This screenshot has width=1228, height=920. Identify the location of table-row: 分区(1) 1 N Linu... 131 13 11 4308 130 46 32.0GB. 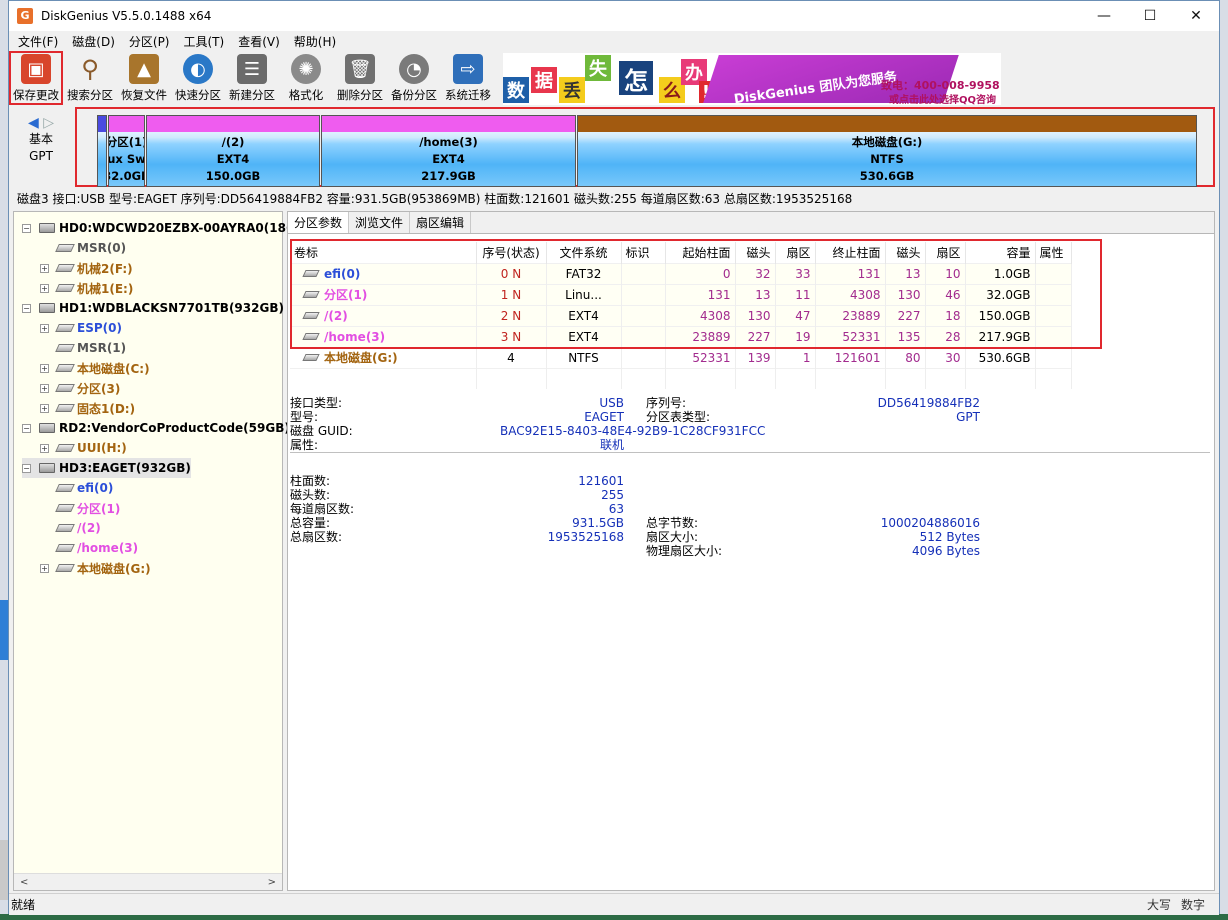
(681, 294).